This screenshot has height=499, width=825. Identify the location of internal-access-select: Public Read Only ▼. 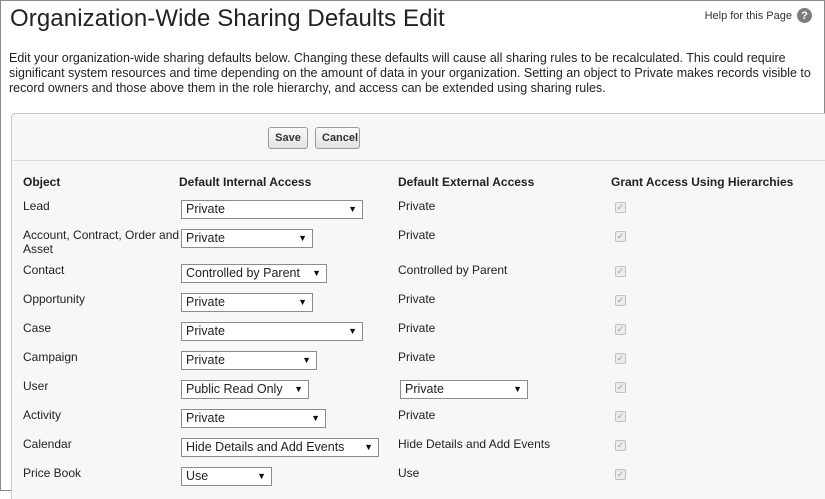
(245, 389).